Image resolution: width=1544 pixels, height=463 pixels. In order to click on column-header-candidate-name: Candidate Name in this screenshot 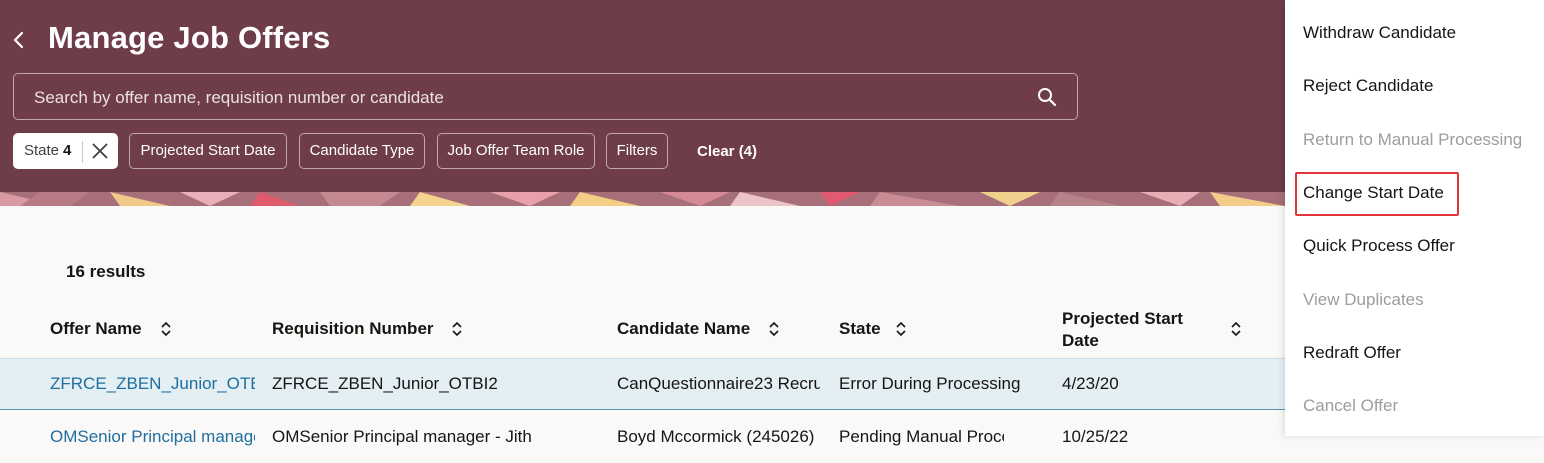, I will do `click(683, 329)`.